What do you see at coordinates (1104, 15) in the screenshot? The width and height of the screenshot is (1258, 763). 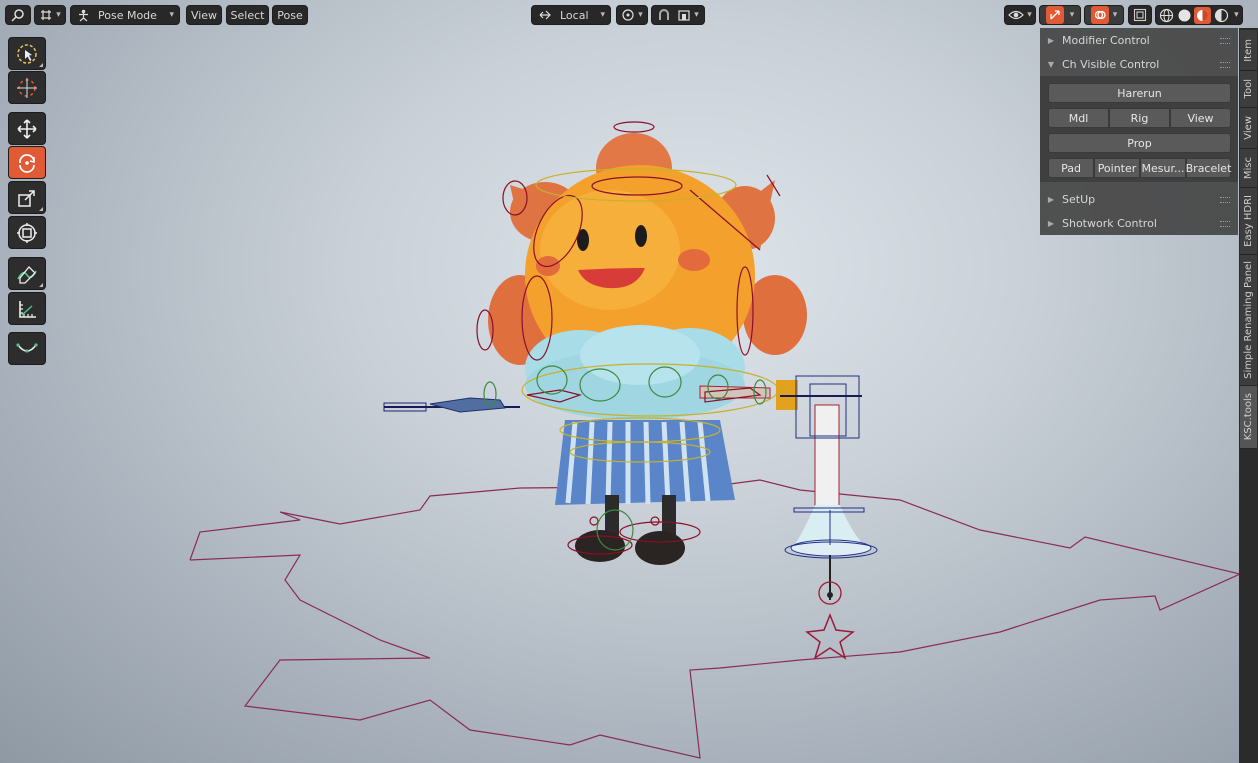 I see `overlays-toggle-button: ▾` at bounding box center [1104, 15].